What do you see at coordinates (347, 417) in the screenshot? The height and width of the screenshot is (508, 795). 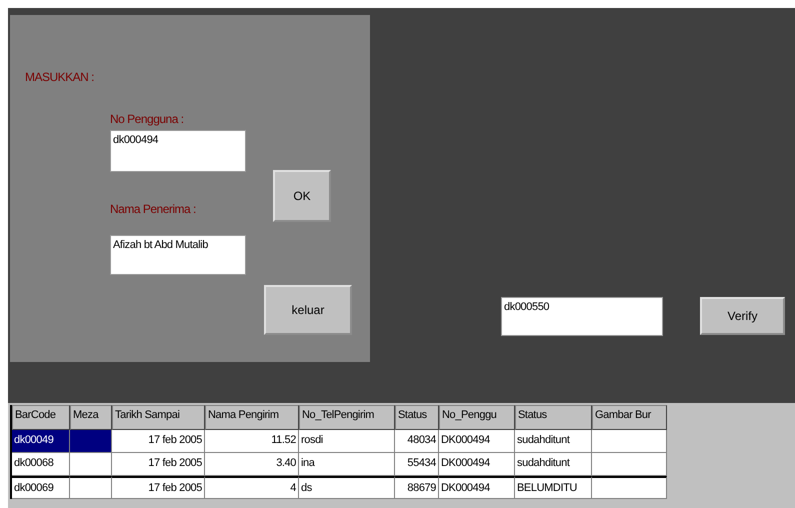 I see `column-header: No_TelPengirim` at bounding box center [347, 417].